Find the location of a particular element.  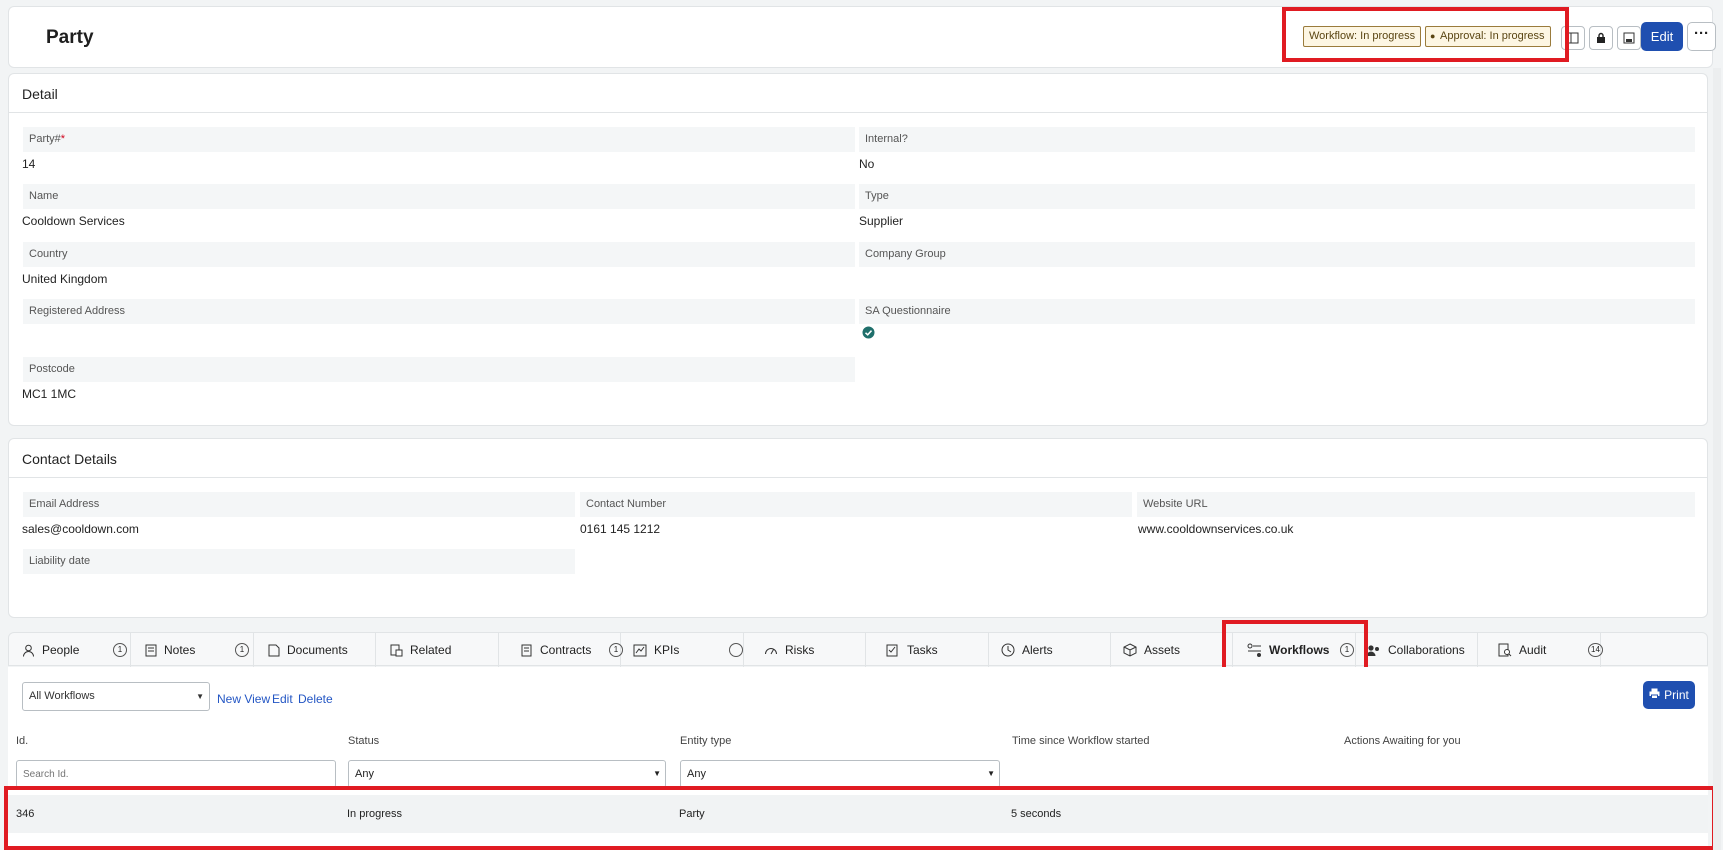

country-label: Country is located at coordinates (439, 254).